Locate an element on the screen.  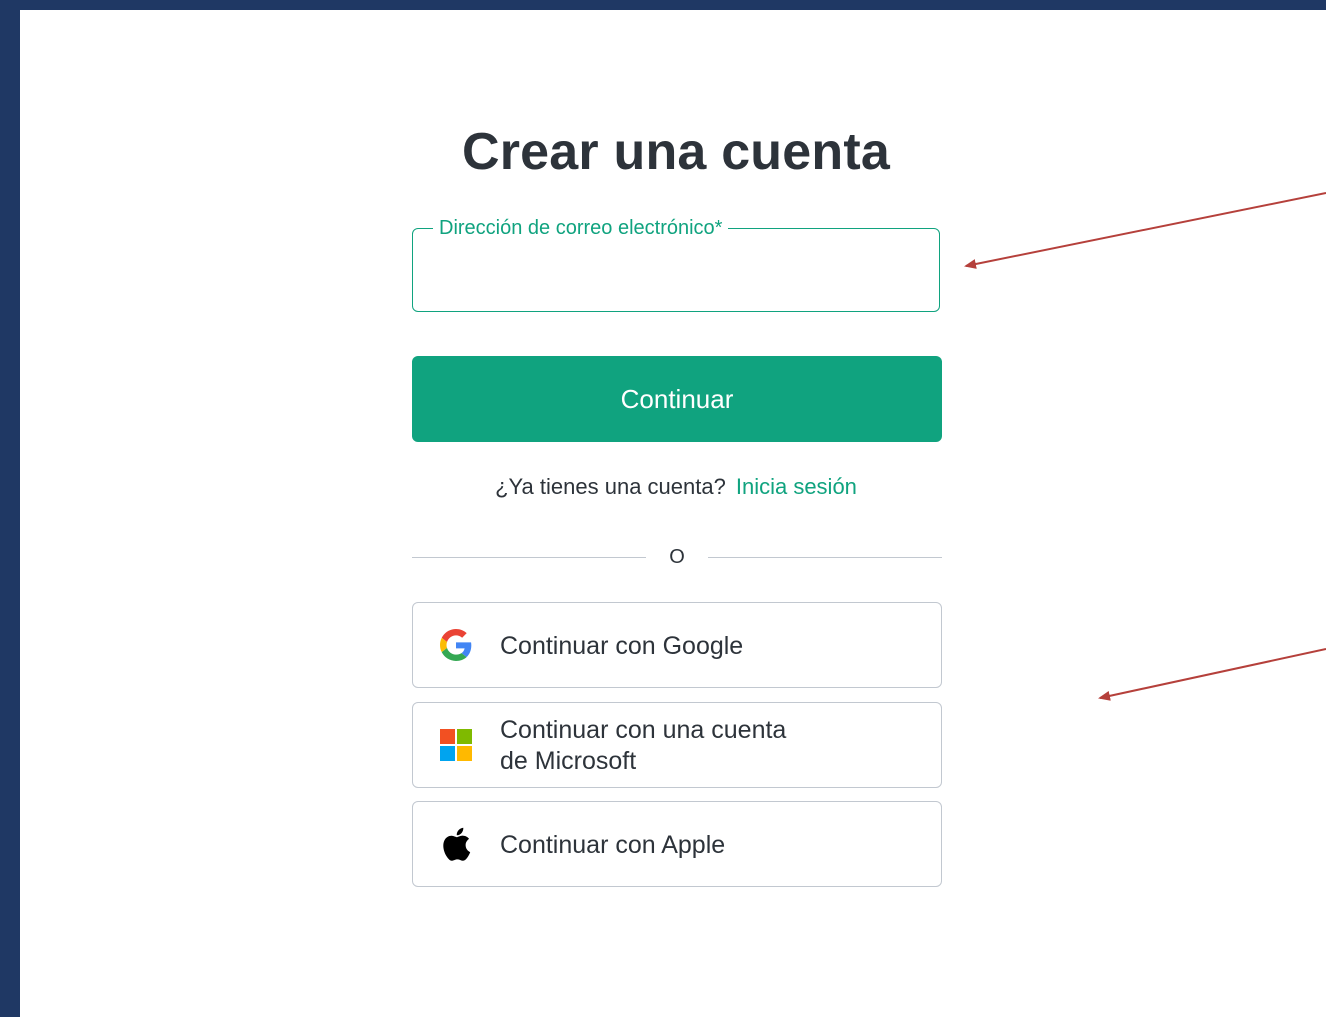
microsoft-button: Continuar con una cuenta de Microsoft is located at coordinates (677, 745).